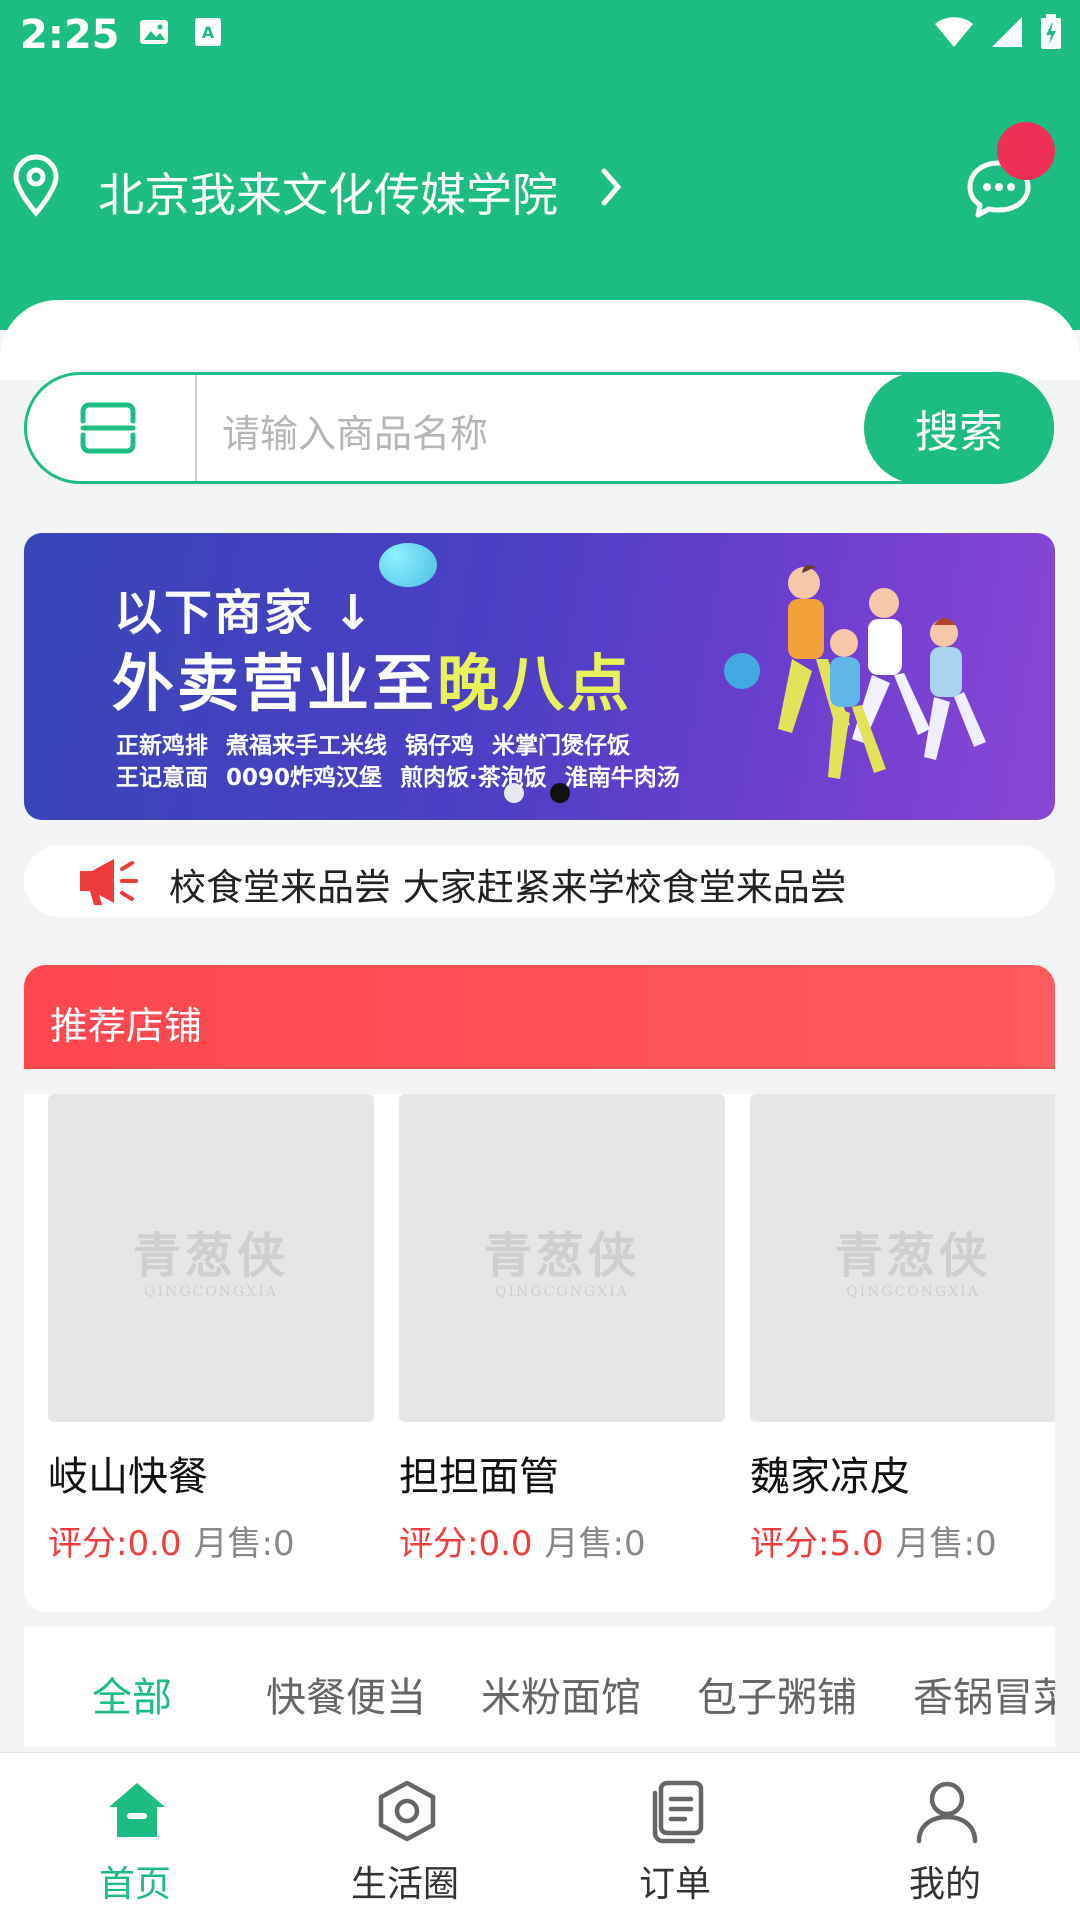 This screenshot has height=1921, width=1080. Describe the element at coordinates (514, 793) in the screenshot. I see `page-dot` at that location.